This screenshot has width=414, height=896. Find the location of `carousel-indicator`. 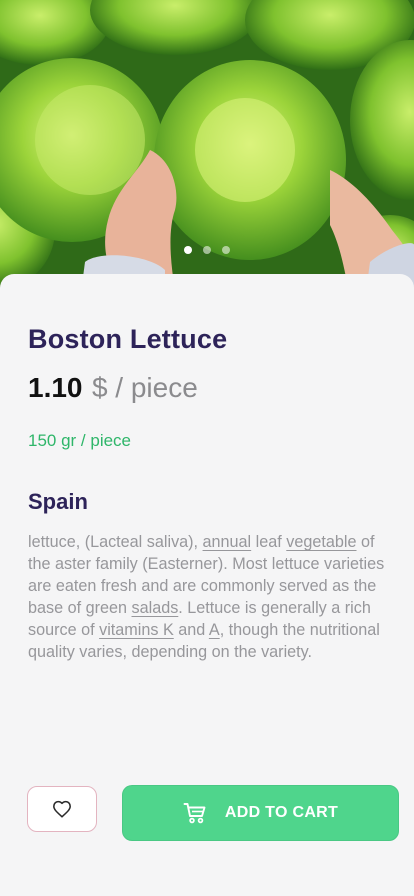

carousel-indicator is located at coordinates (207, 250).